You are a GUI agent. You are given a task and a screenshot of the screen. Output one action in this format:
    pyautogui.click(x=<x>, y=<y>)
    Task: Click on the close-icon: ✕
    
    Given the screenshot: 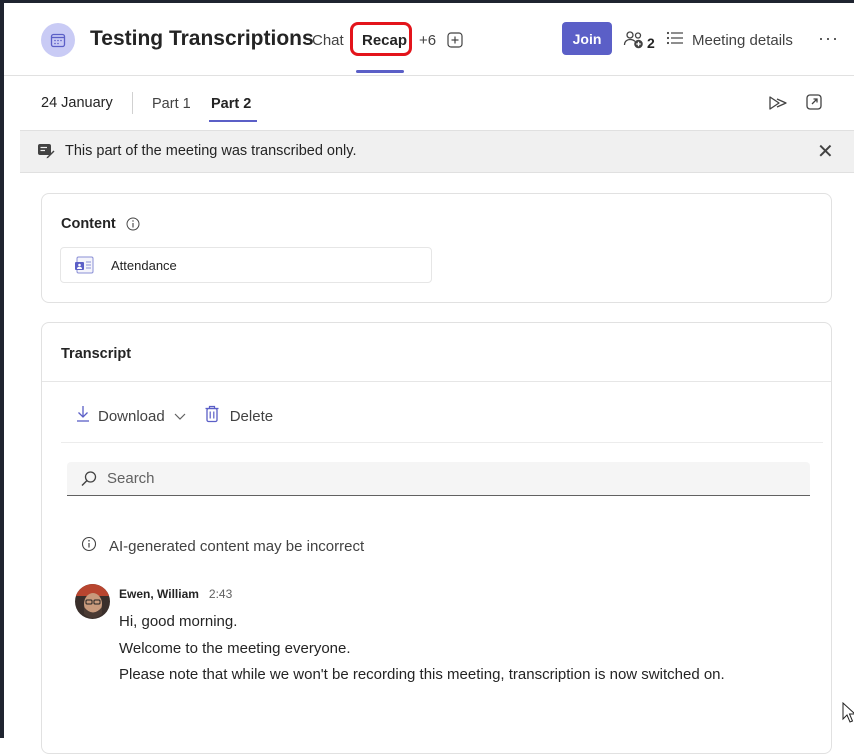 What is the action you would take?
    pyautogui.click(x=825, y=151)
    